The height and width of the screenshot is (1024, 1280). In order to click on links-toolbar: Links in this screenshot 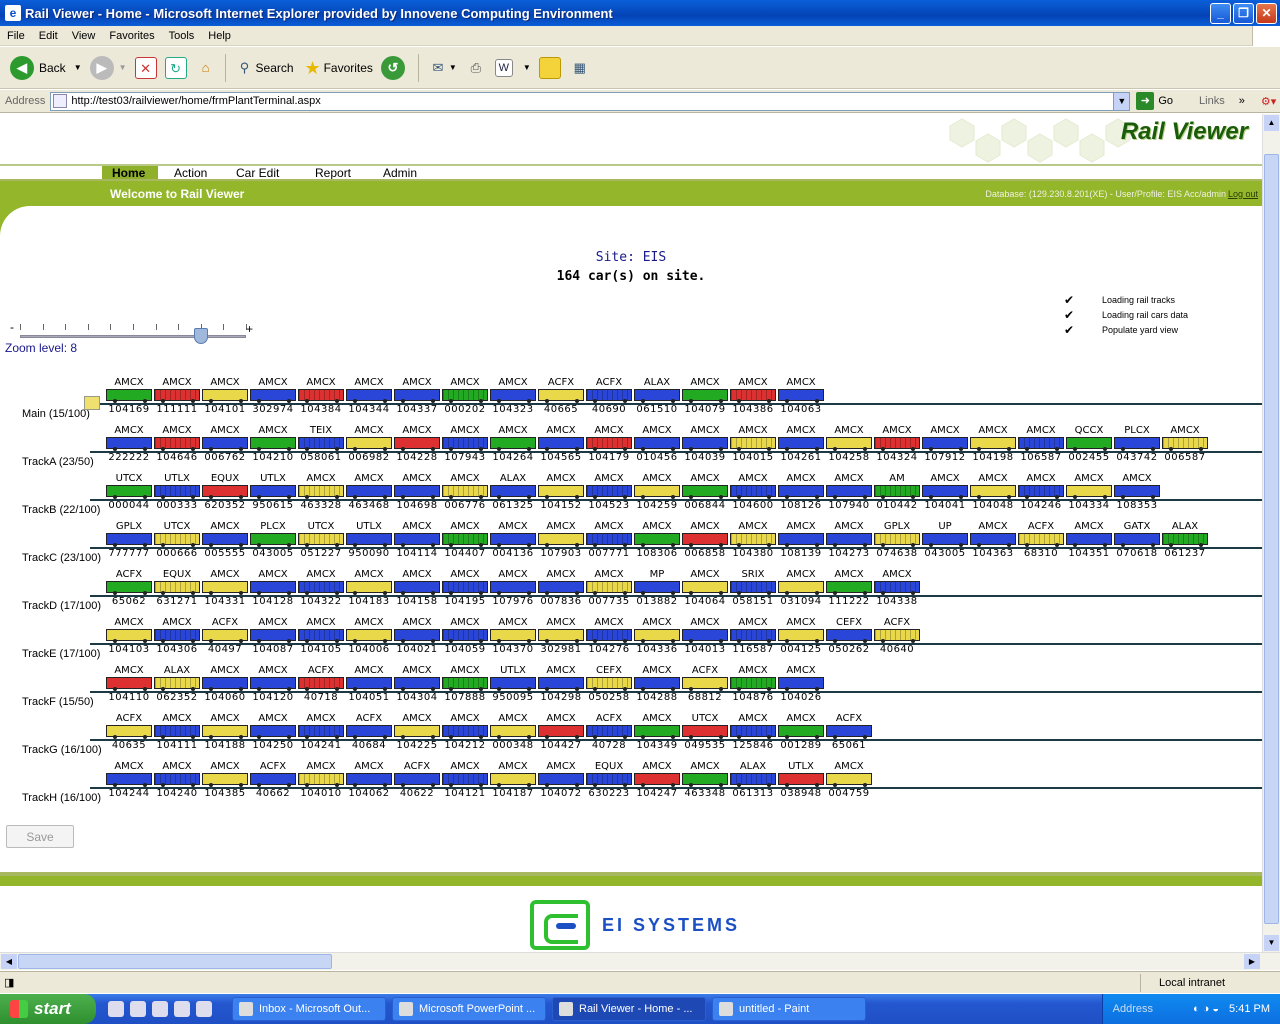, I will do `click(1212, 101)`.